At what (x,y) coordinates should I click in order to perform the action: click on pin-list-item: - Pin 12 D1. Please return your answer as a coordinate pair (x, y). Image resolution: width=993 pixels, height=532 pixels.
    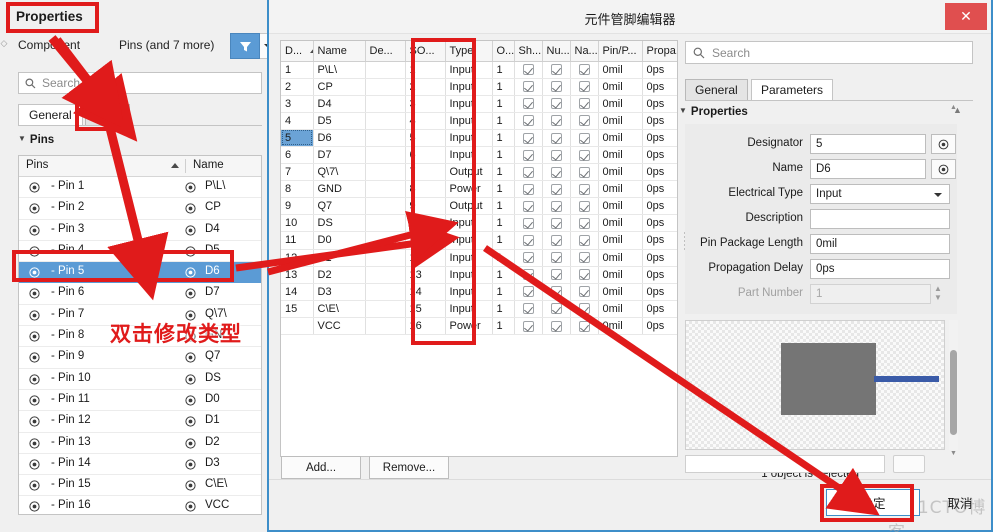
    Looking at the image, I should click on (140, 422).